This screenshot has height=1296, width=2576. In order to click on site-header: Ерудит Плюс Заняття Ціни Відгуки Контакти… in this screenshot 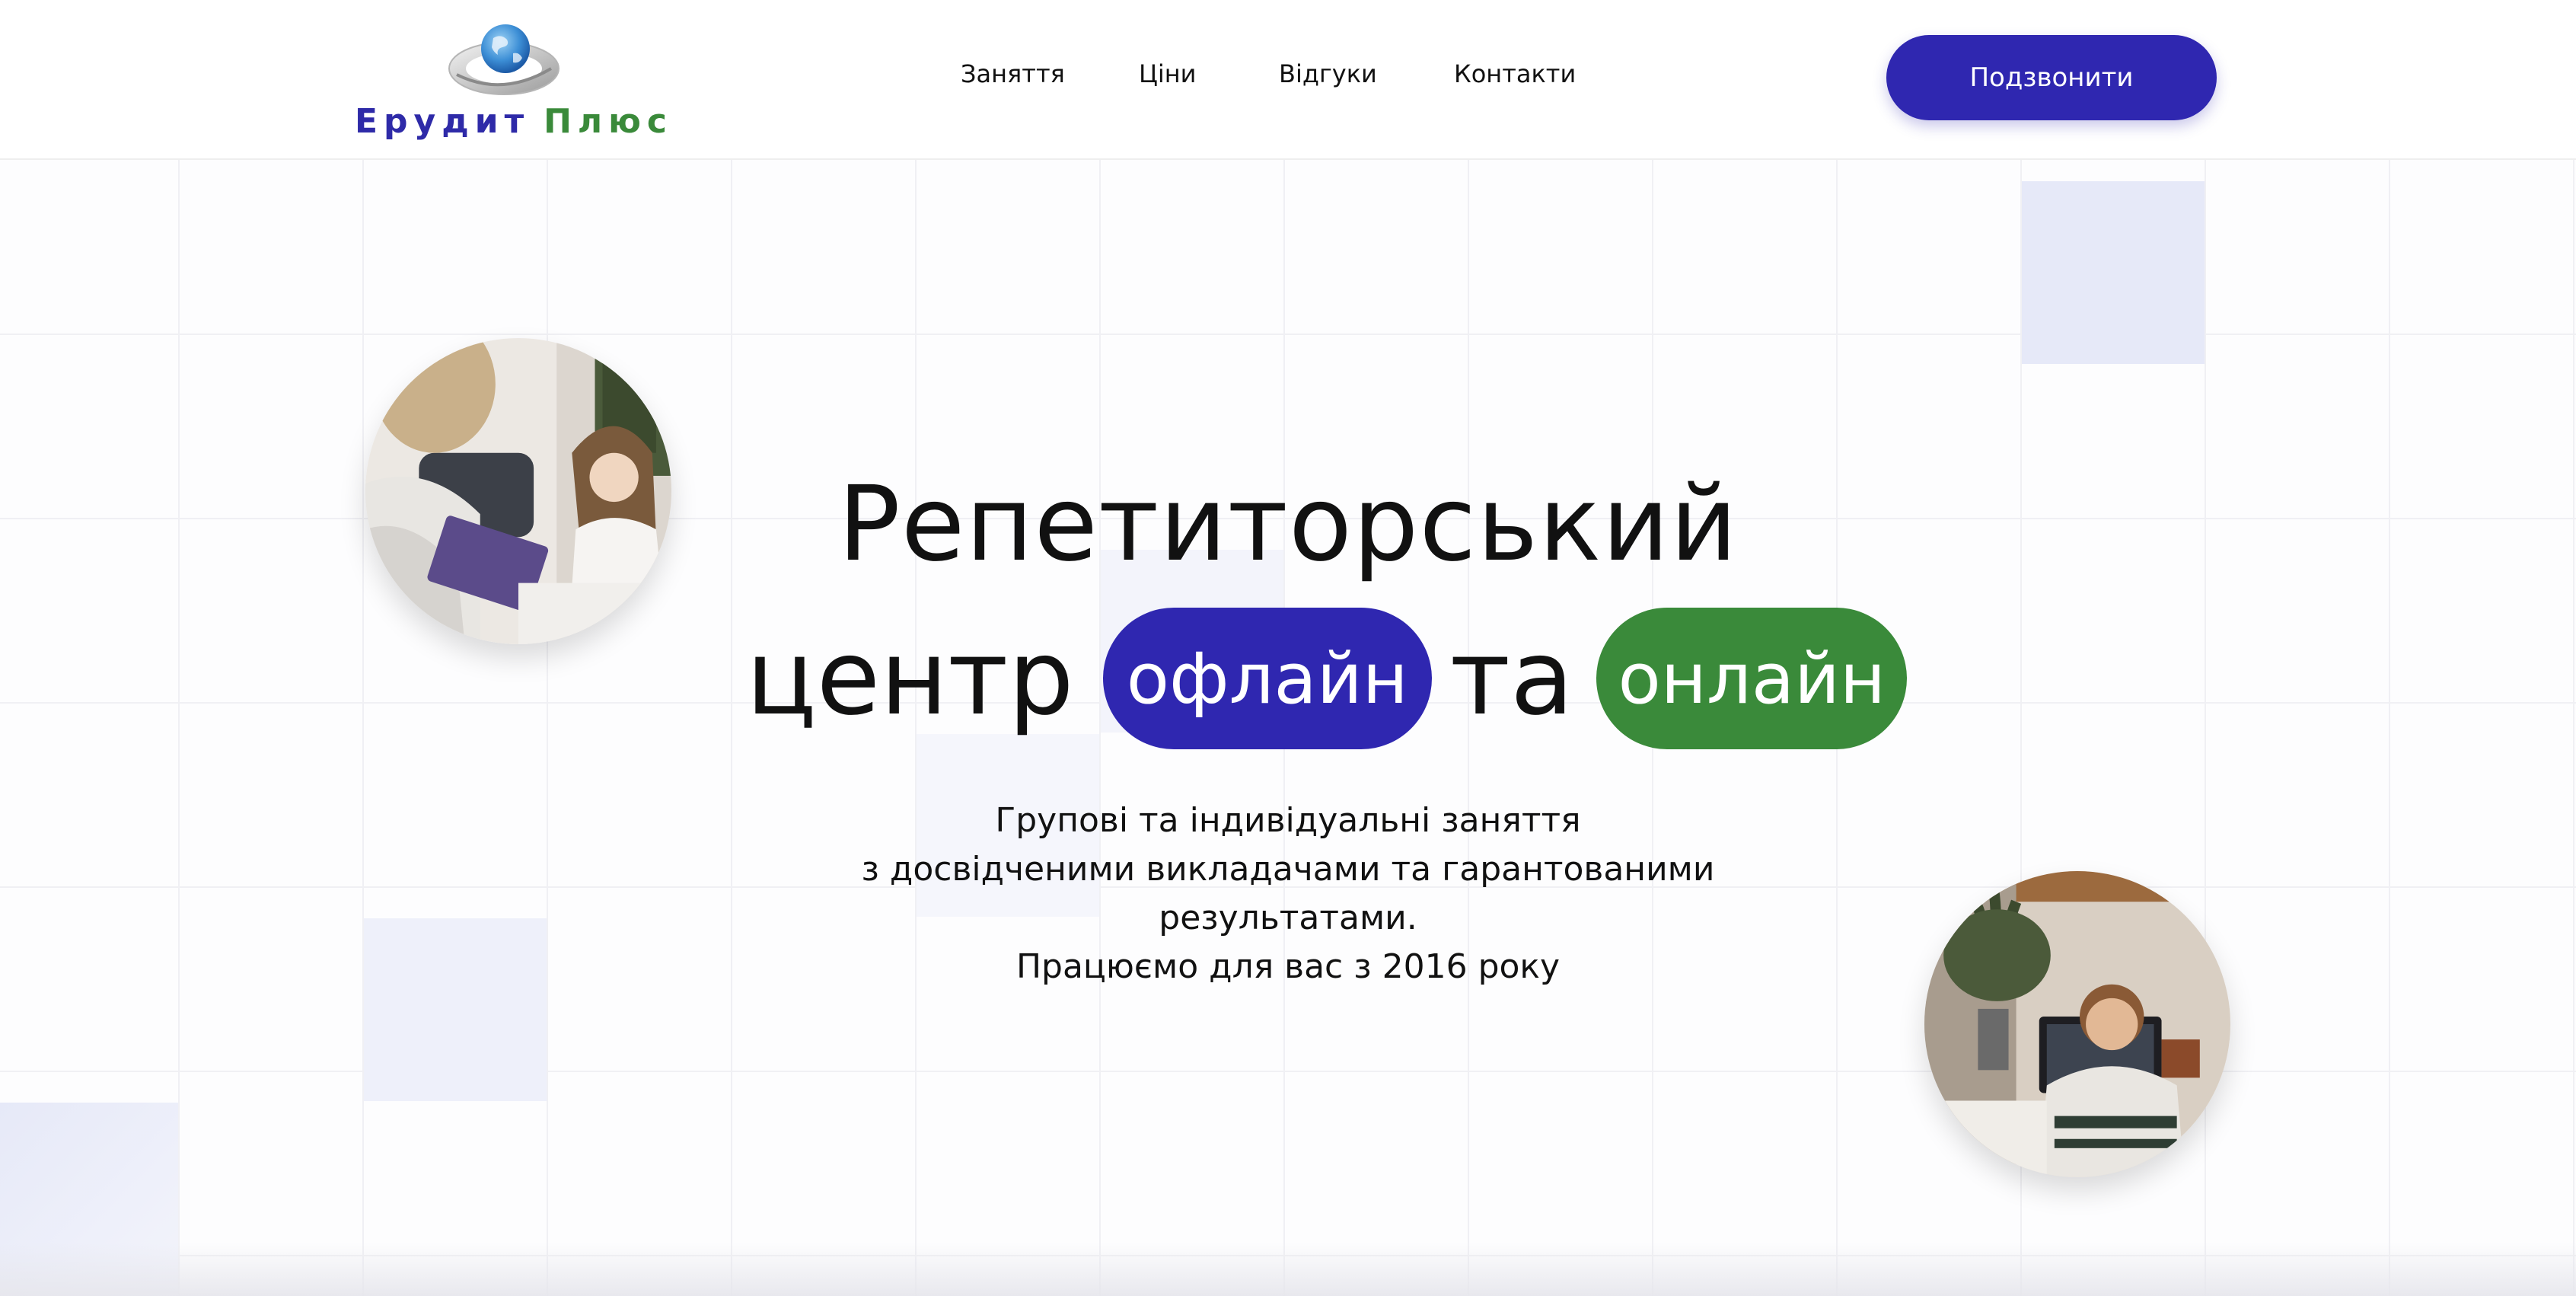, I will do `click(1288, 80)`.